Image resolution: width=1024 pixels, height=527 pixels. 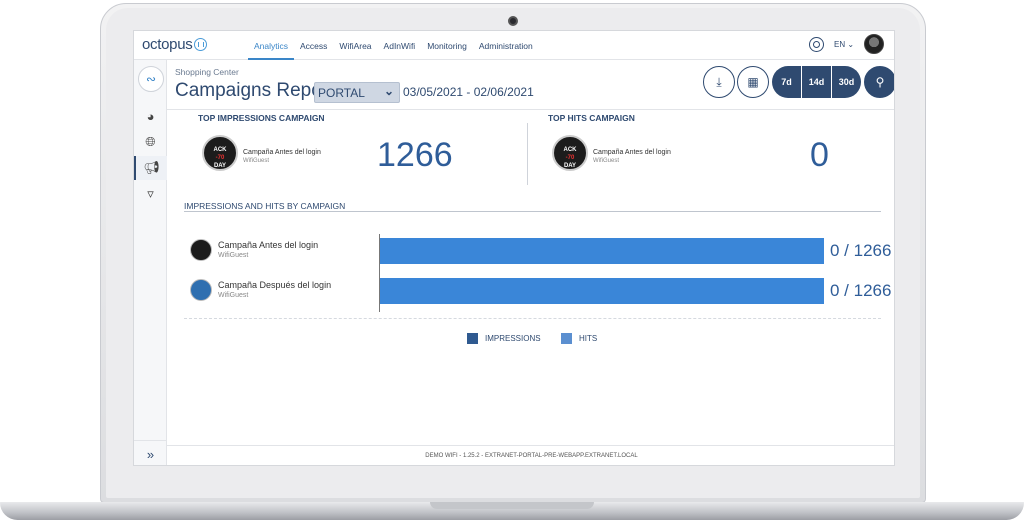 I want to click on range-7d-button: 7d, so click(x=786, y=82).